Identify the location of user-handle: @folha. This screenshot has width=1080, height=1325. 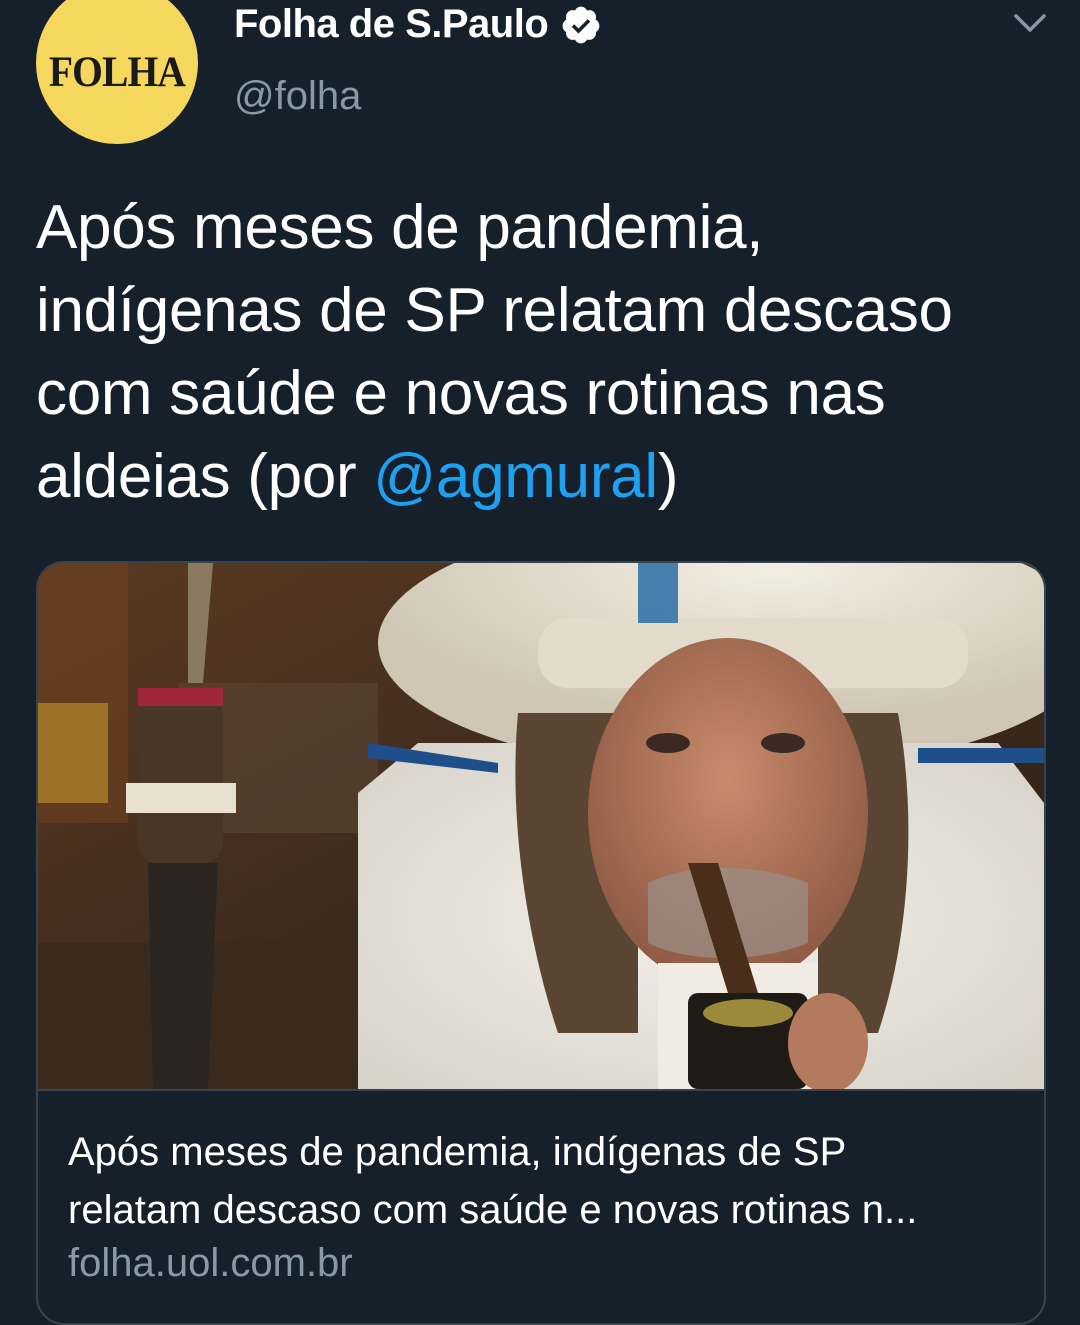
(297, 96).